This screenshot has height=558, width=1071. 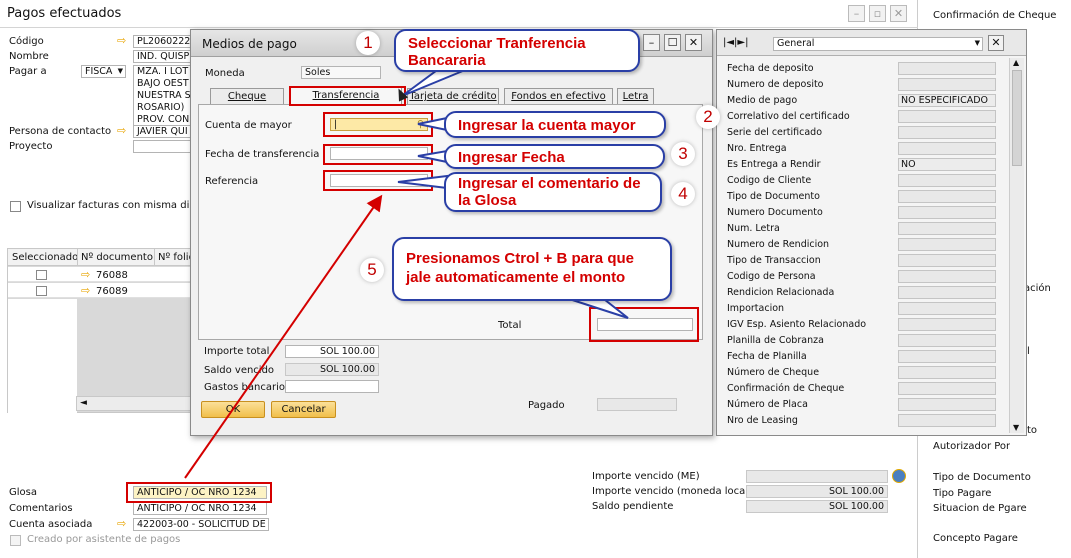 I want to click on callout-2: Ingresar la cuenta mayor, so click(x=555, y=124).